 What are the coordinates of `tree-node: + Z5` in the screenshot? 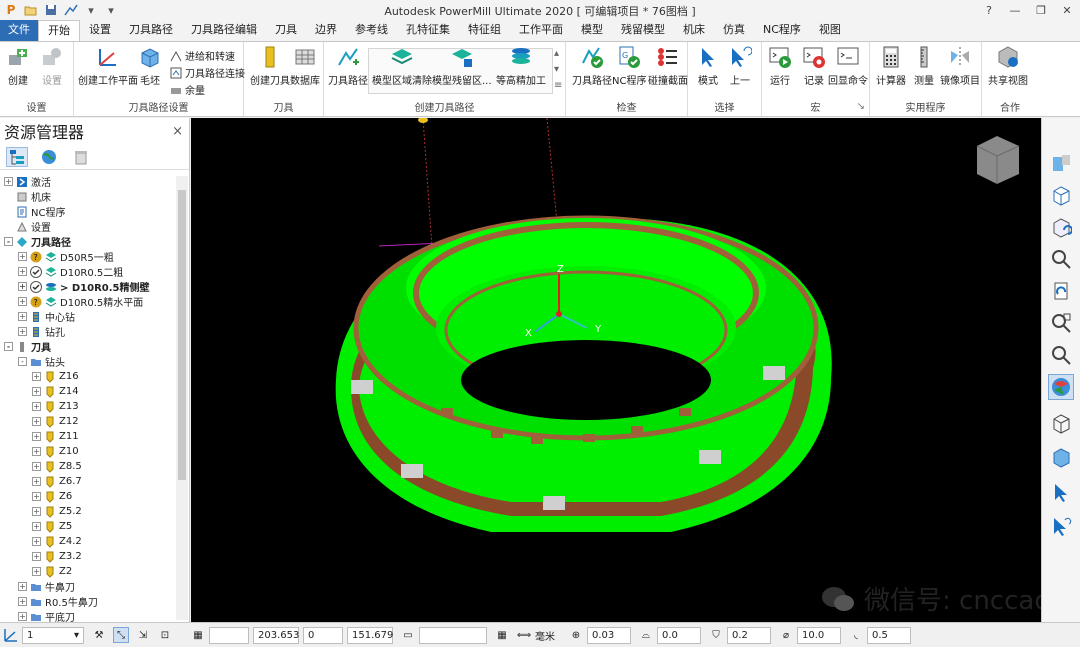 It's located at (88, 526).